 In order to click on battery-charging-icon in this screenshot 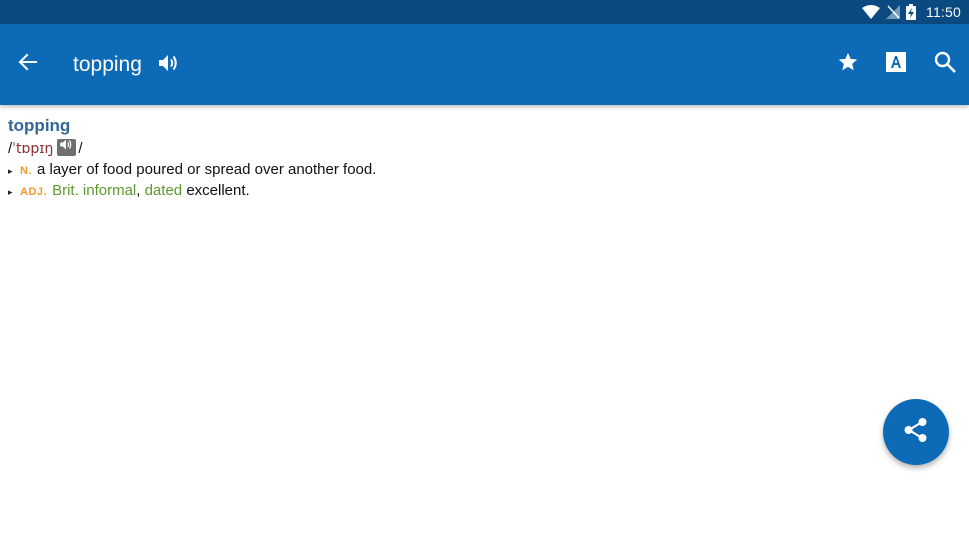, I will do `click(911, 12)`.